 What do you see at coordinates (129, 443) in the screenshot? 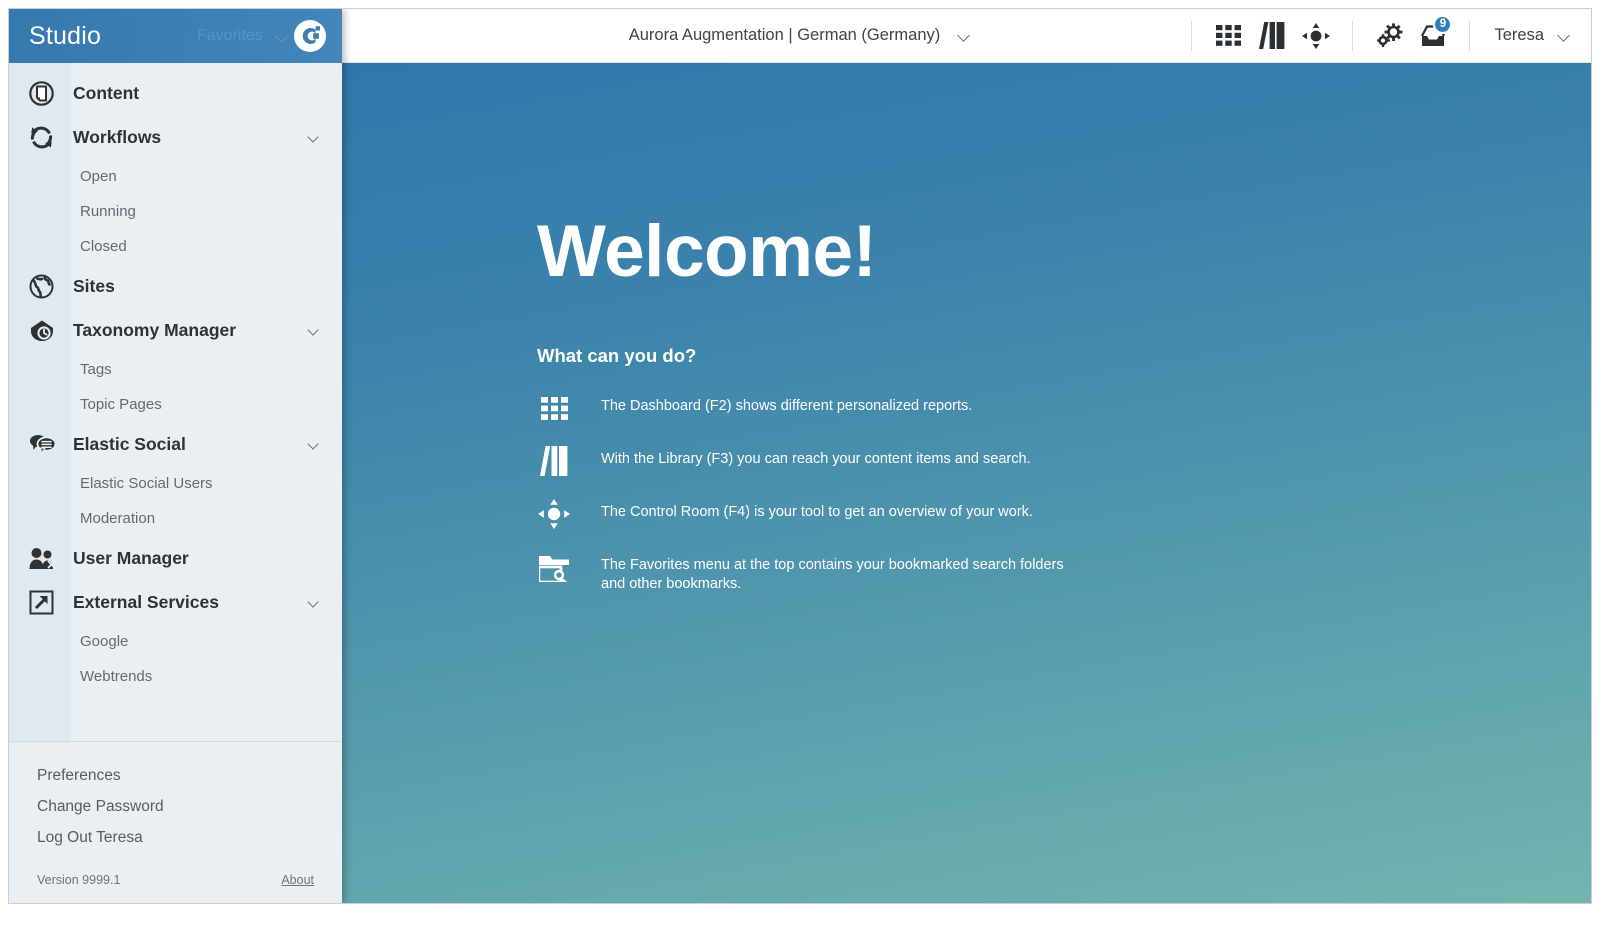
I see `sidebar-item-label: Elastic Social` at bounding box center [129, 443].